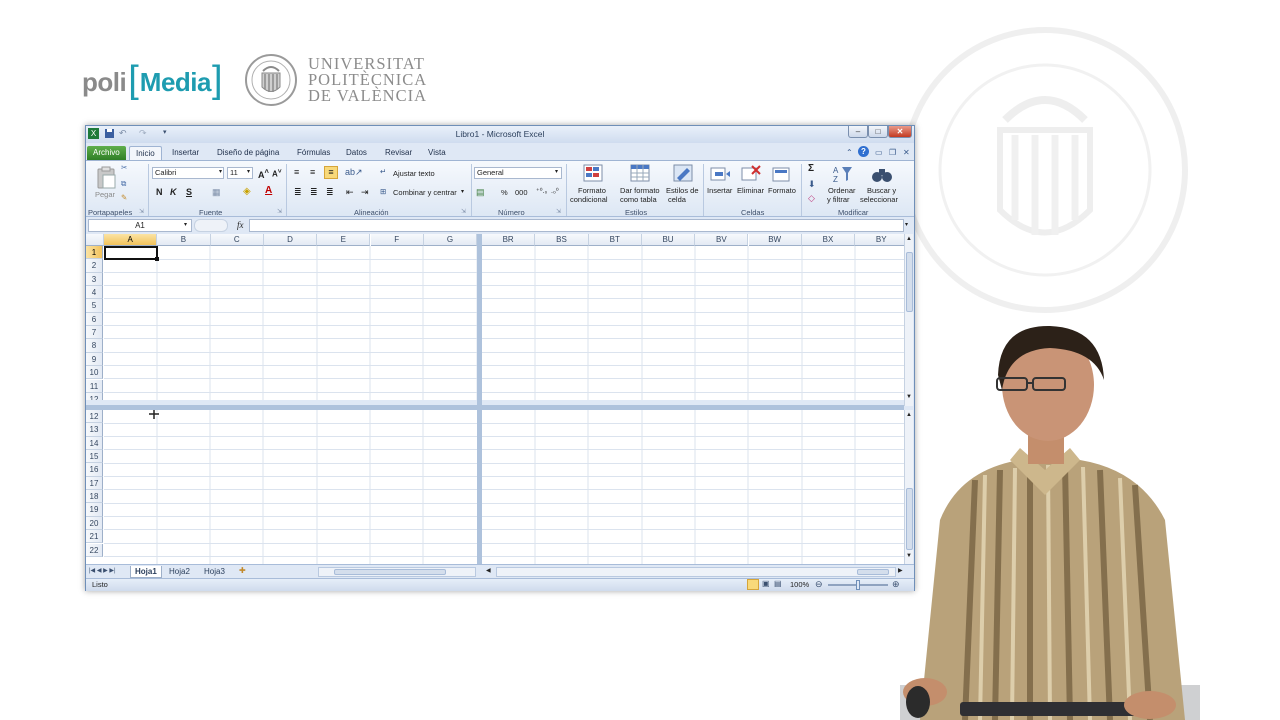 This screenshot has height=720, width=1280. Describe the element at coordinates (102, 570) in the screenshot. I see `first-sheet-icon: |◀ ◀ ▶ ▶|` at that location.